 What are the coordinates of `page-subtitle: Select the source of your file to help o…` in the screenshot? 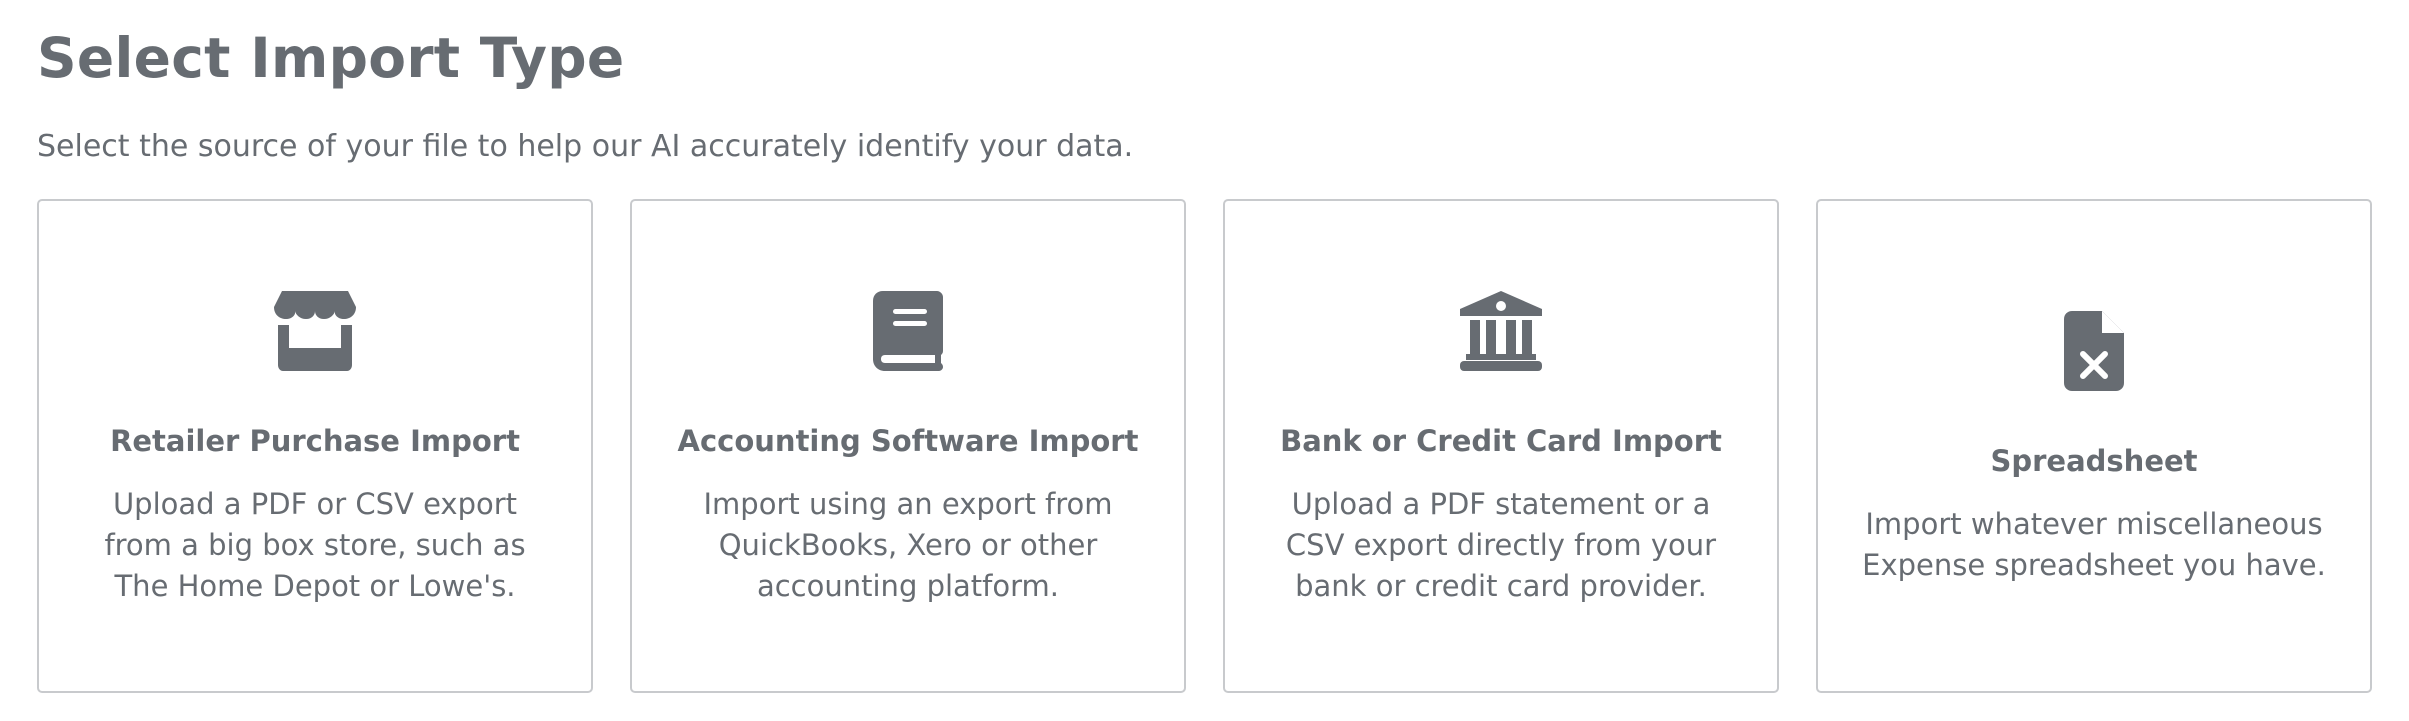 It's located at (585, 146).